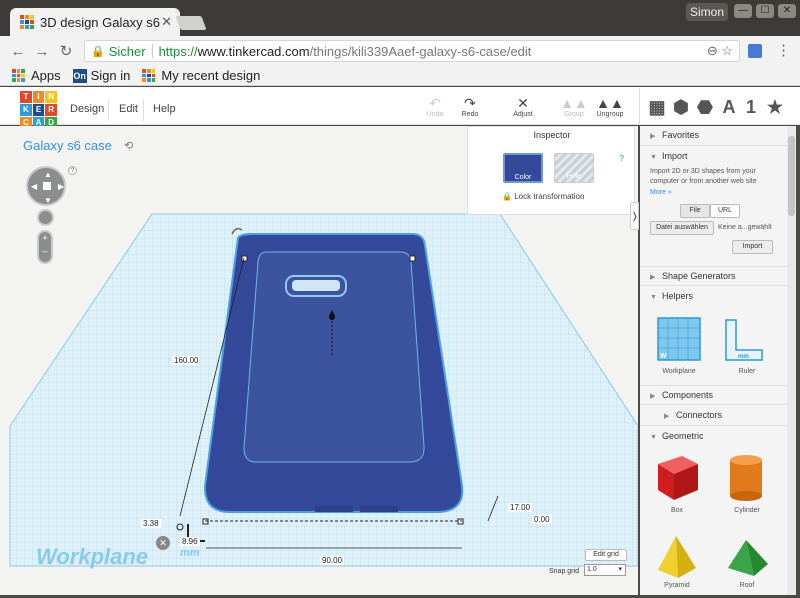 This screenshot has width=800, height=598. What do you see at coordinates (523, 106) in the screenshot?
I see `adjust-button: ✕ Adjust` at bounding box center [523, 106].